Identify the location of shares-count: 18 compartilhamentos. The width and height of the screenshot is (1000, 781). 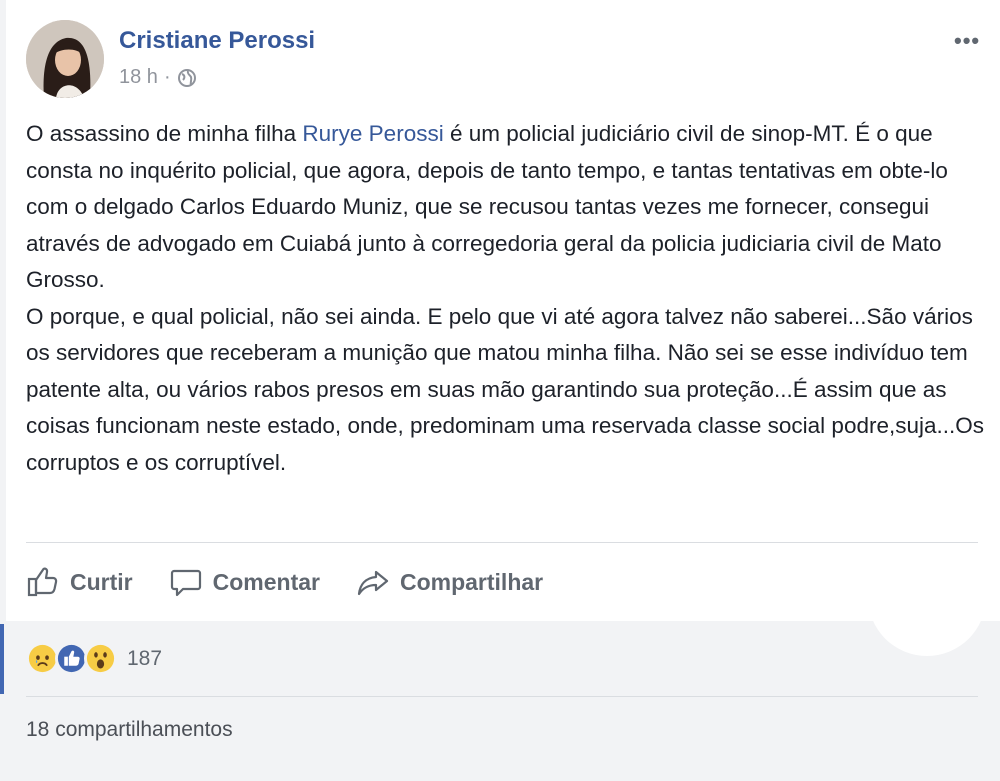
(129, 730).